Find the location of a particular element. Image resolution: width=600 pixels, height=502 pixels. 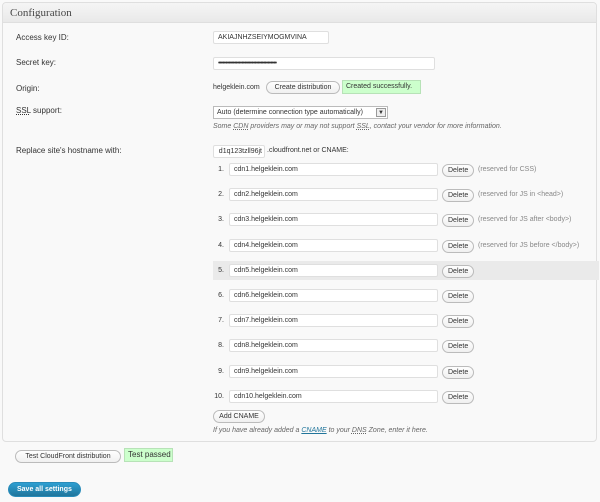

origin-label: Origin: is located at coordinates (28, 88).